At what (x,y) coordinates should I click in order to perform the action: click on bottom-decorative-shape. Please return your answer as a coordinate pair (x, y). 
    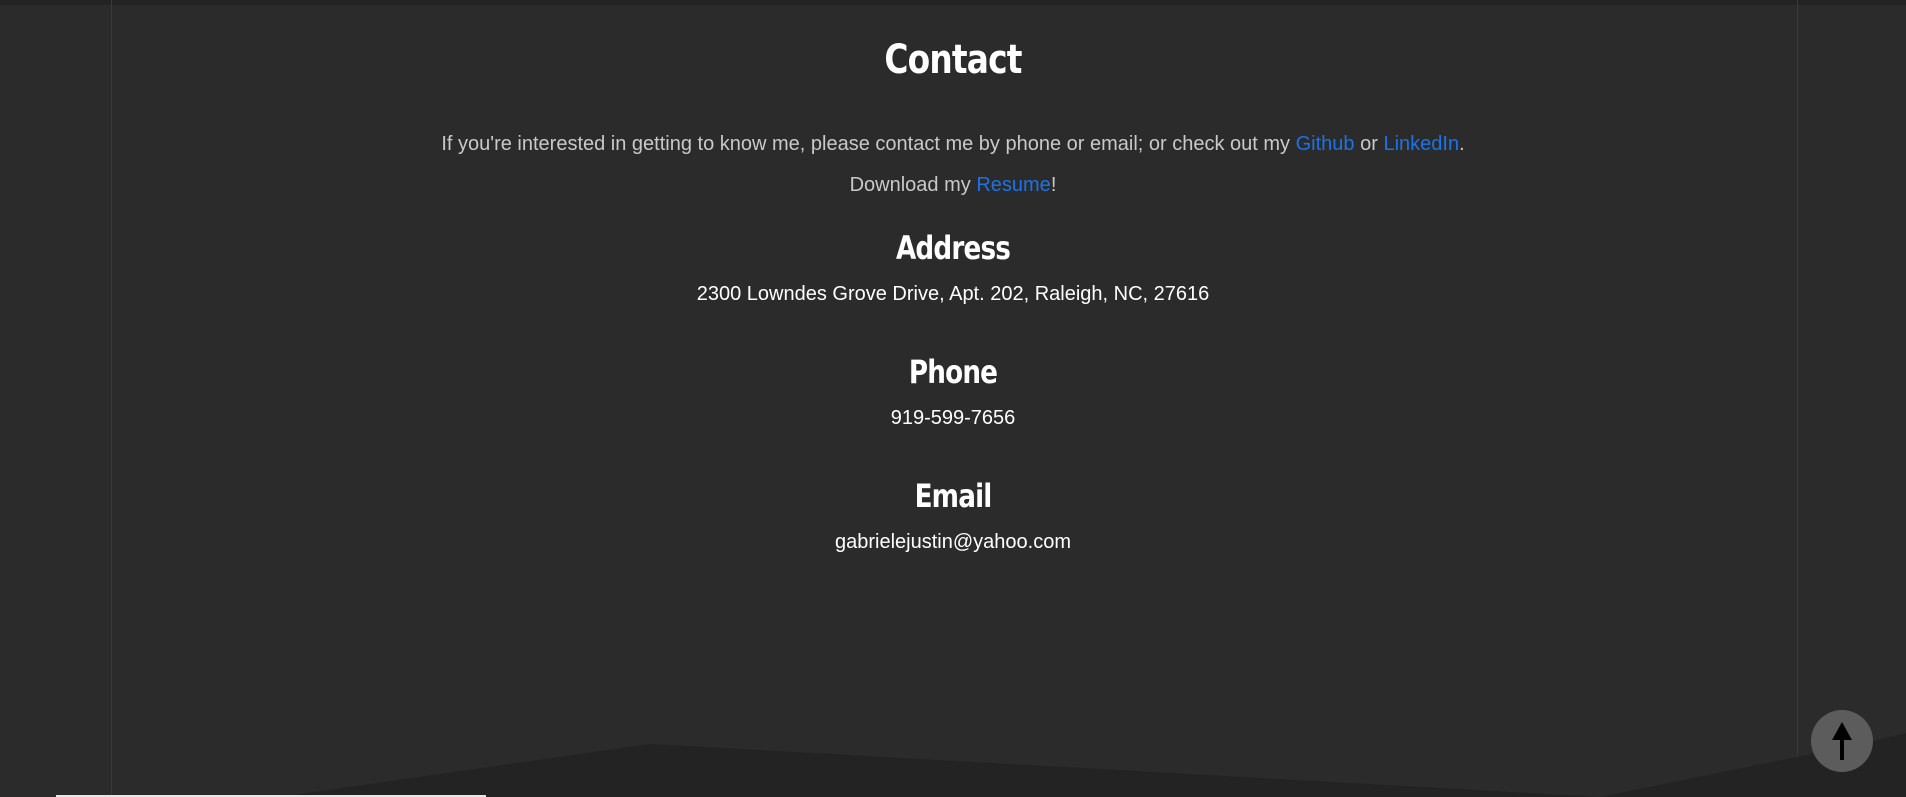
    Looking at the image, I should click on (953, 765).